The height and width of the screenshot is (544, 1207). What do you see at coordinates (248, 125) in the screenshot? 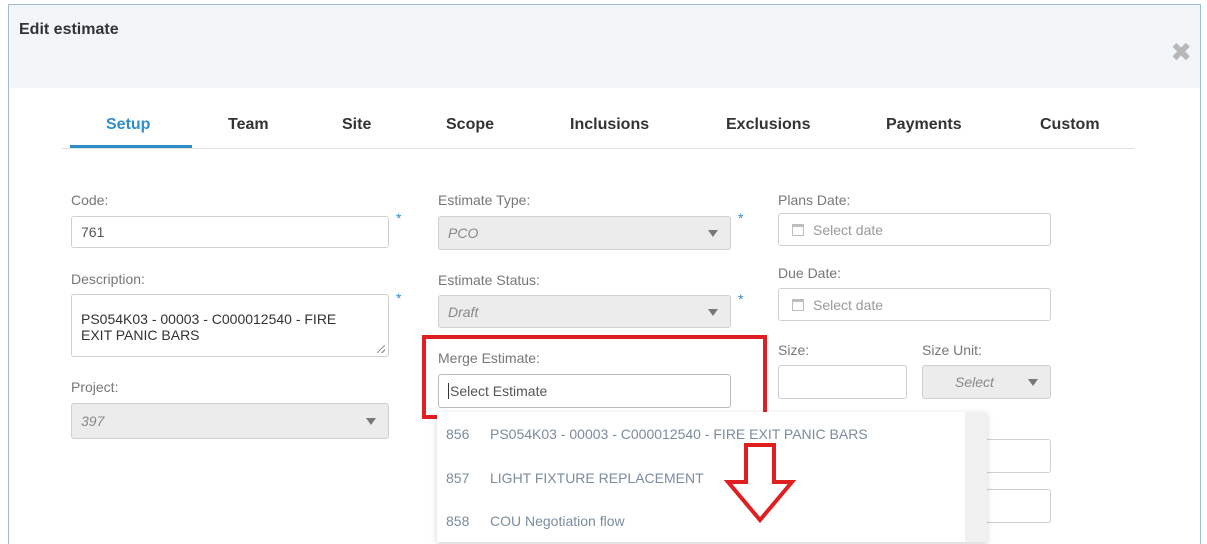
I see `tab-team: Team` at bounding box center [248, 125].